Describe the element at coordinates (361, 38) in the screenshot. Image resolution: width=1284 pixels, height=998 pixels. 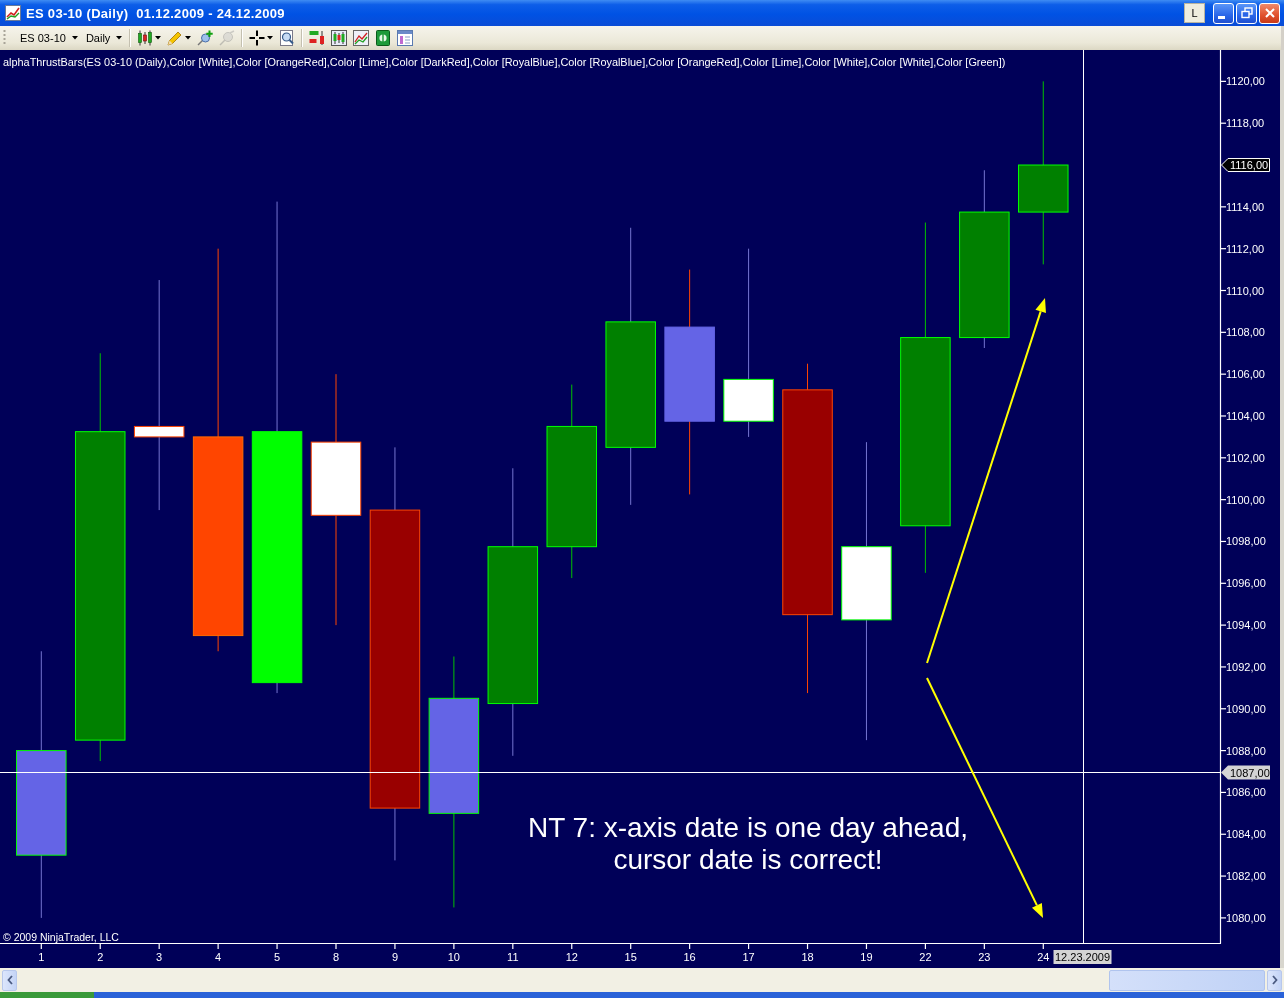
I see `line-chart-icon` at that location.